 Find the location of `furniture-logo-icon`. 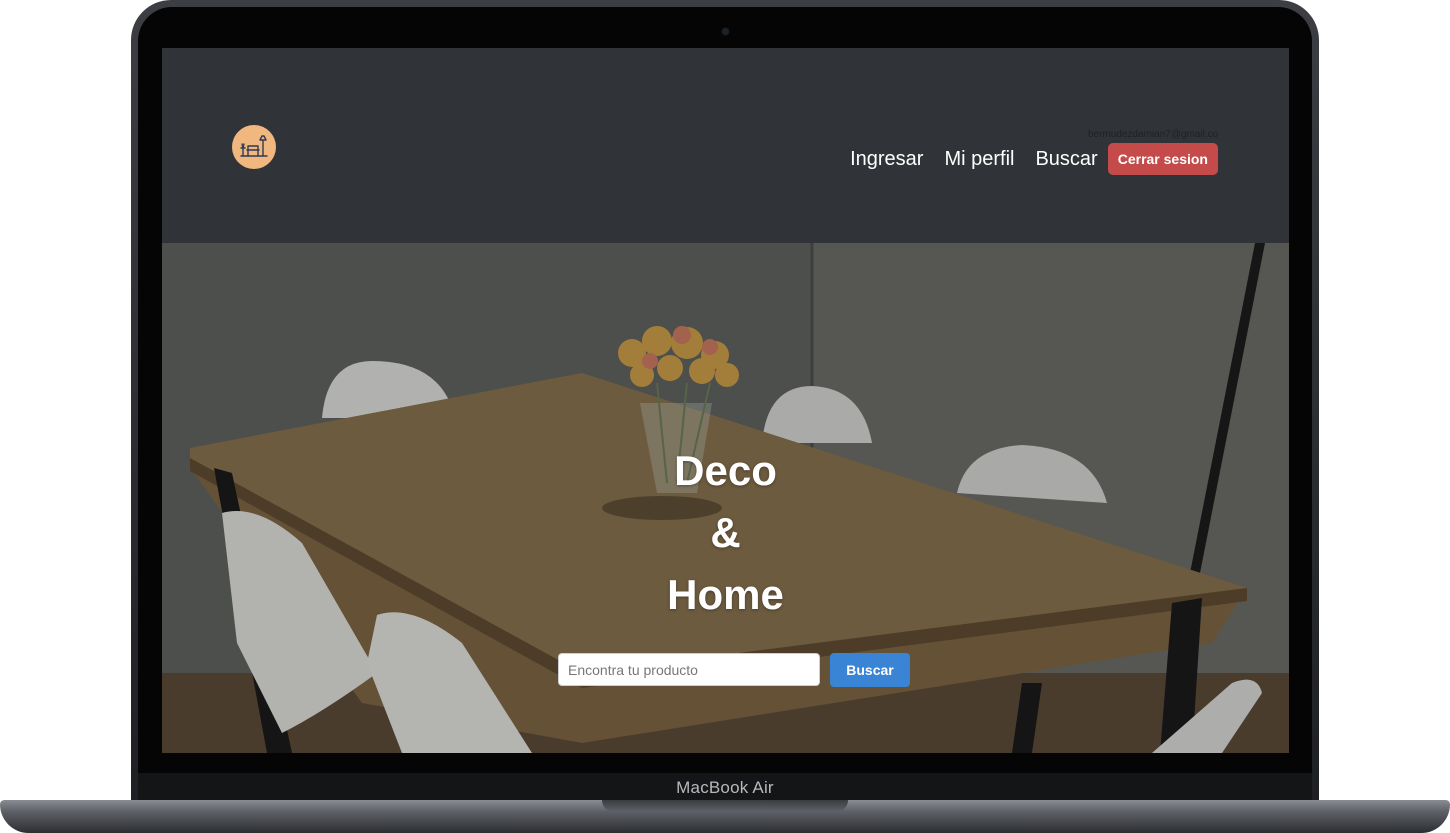

furniture-logo-icon is located at coordinates (254, 147).